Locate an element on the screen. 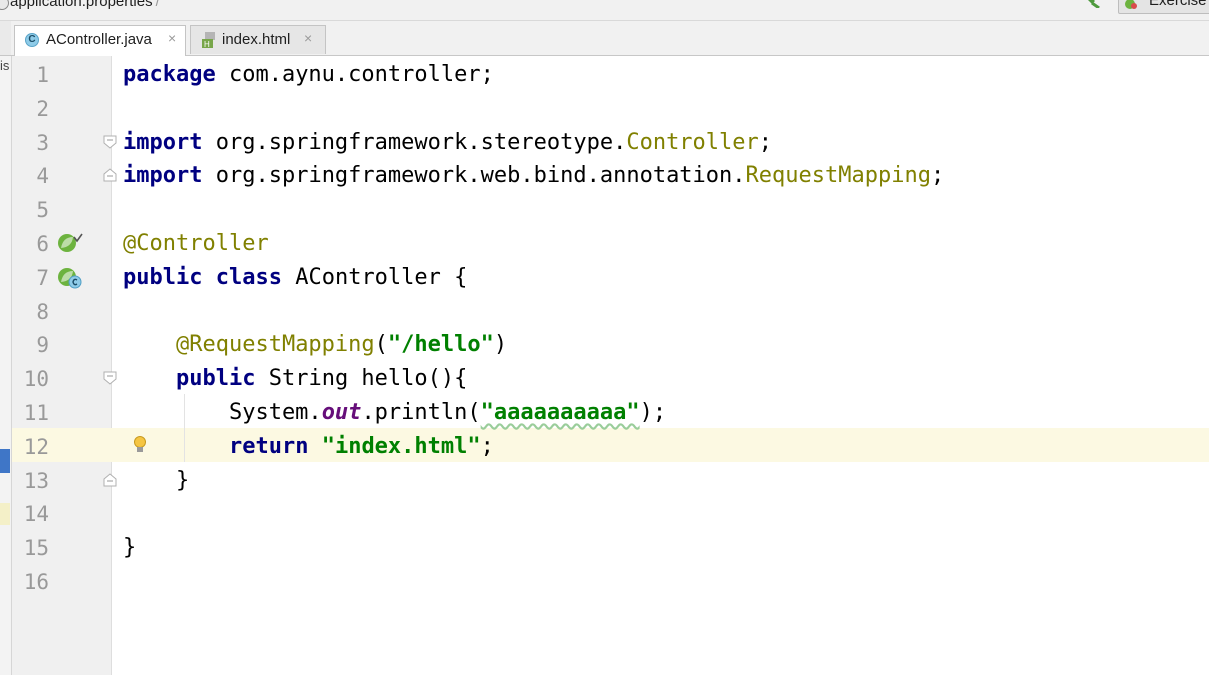 The height and width of the screenshot is (675, 1209). code-token: org.springframework.stereotype. is located at coordinates (414, 142).